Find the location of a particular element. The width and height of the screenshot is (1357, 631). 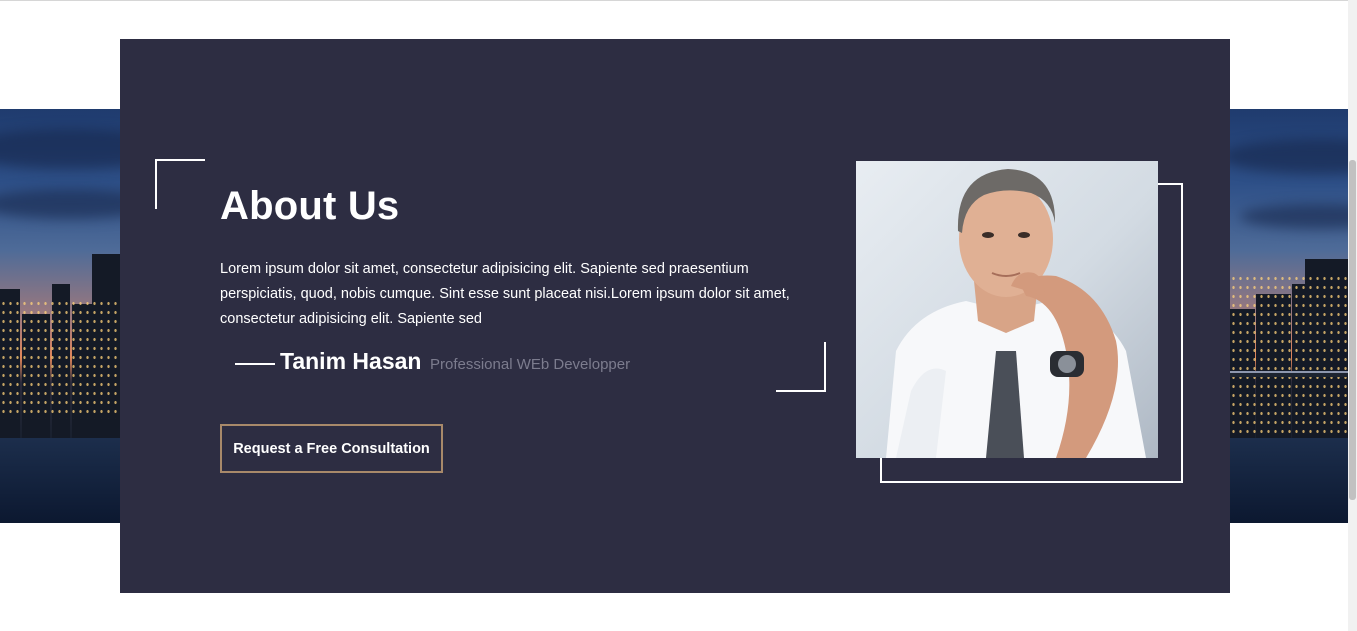

portrait-photo is located at coordinates (1007, 309).